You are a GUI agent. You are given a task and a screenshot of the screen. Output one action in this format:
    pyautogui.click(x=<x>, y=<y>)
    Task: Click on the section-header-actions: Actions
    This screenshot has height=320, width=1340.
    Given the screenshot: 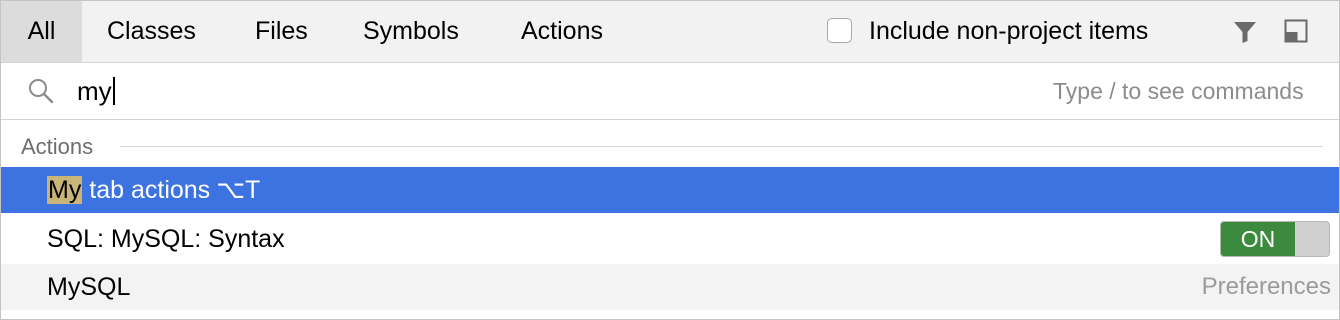 What is the action you would take?
    pyautogui.click(x=670, y=147)
    